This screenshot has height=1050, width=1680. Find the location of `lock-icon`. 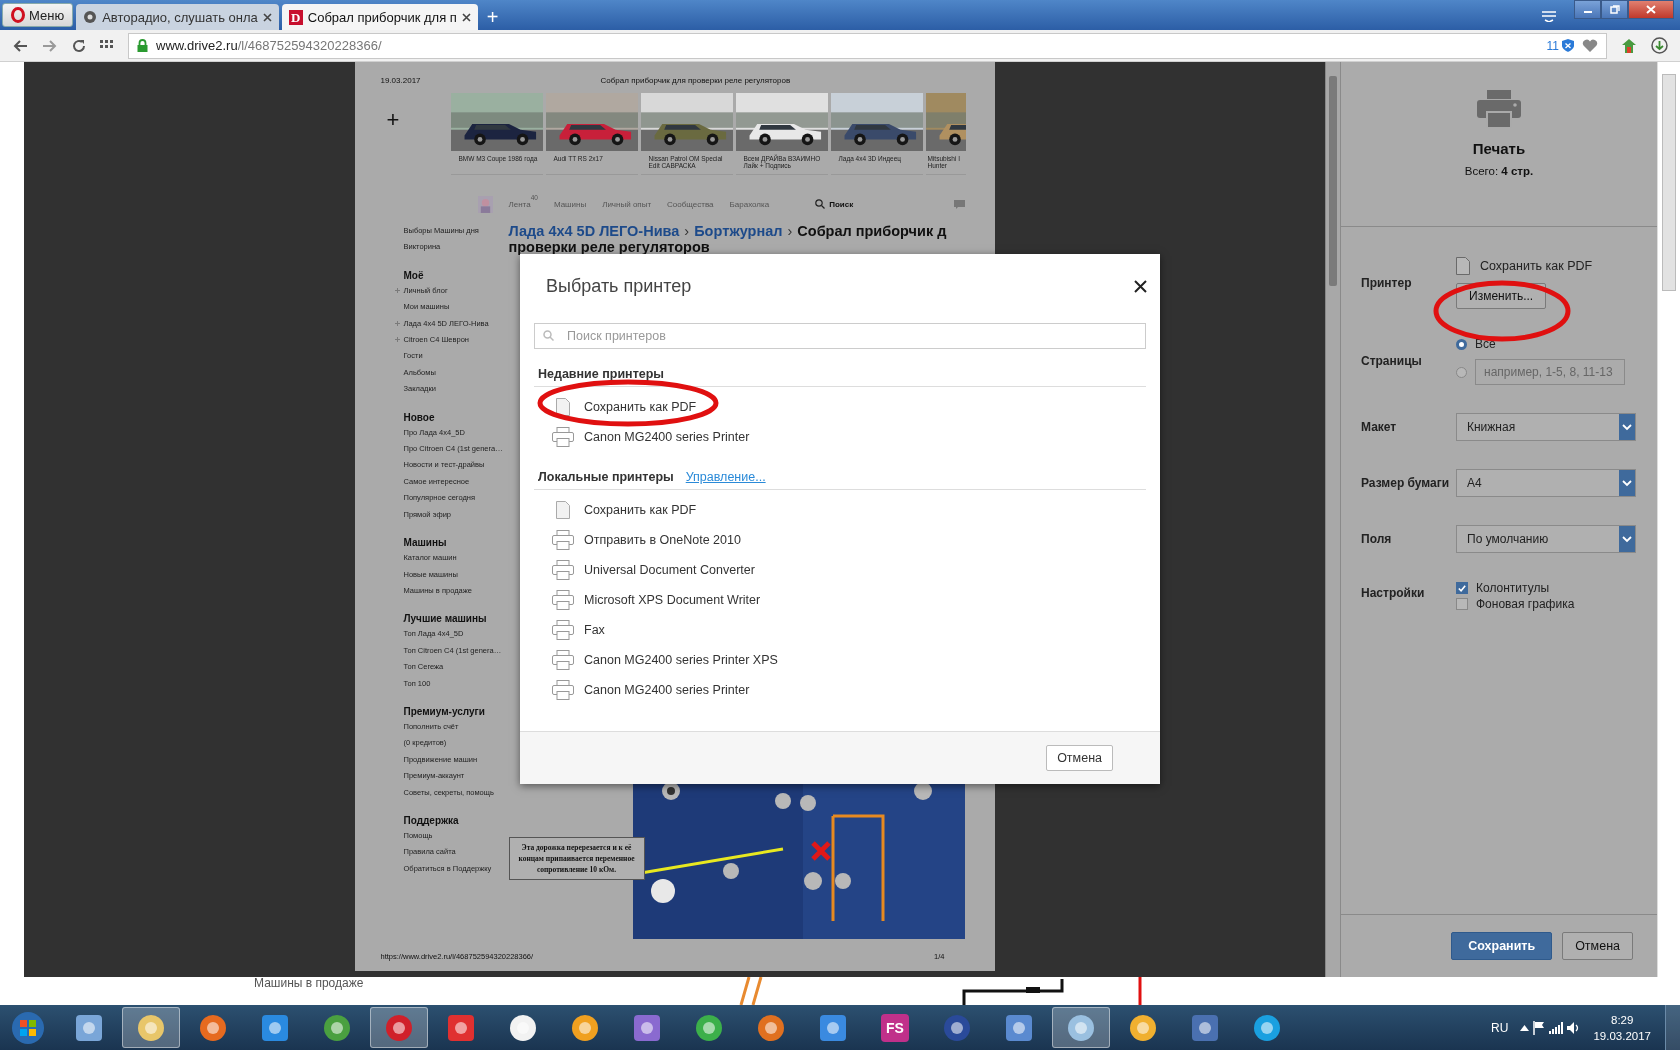

lock-icon is located at coordinates (142, 45).